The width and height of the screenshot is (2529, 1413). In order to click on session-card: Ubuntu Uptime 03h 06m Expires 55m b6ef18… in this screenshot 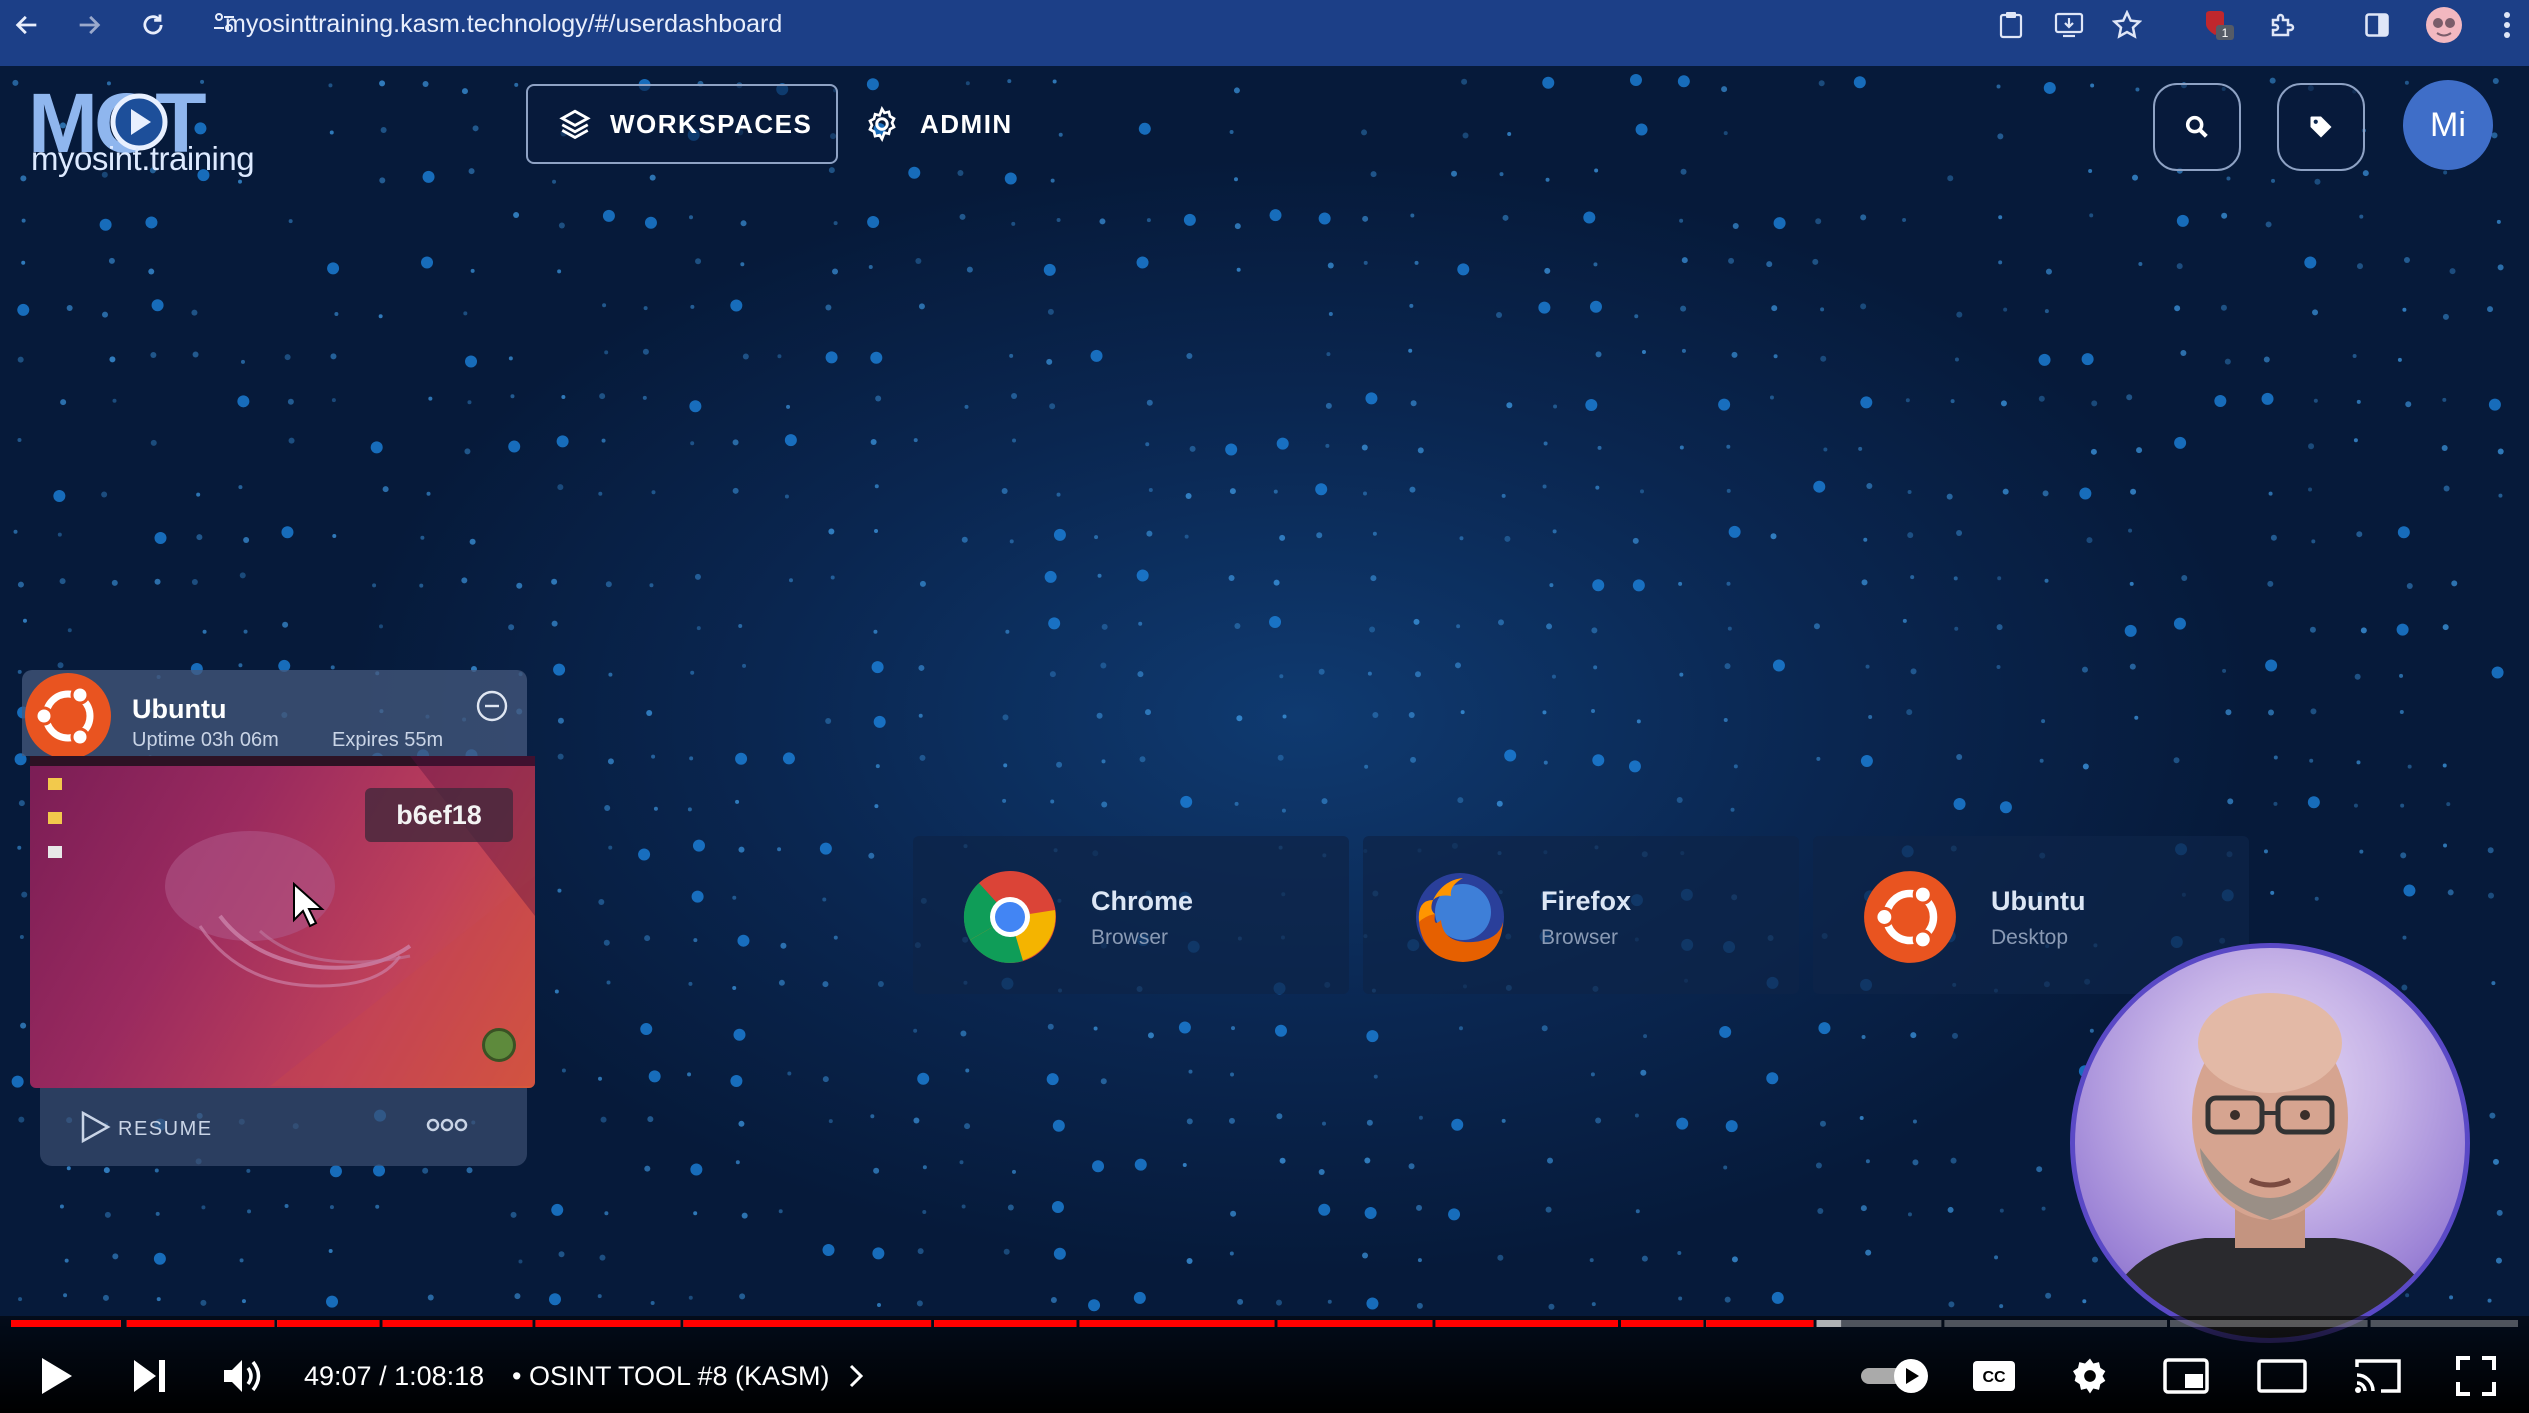, I will do `click(278, 918)`.